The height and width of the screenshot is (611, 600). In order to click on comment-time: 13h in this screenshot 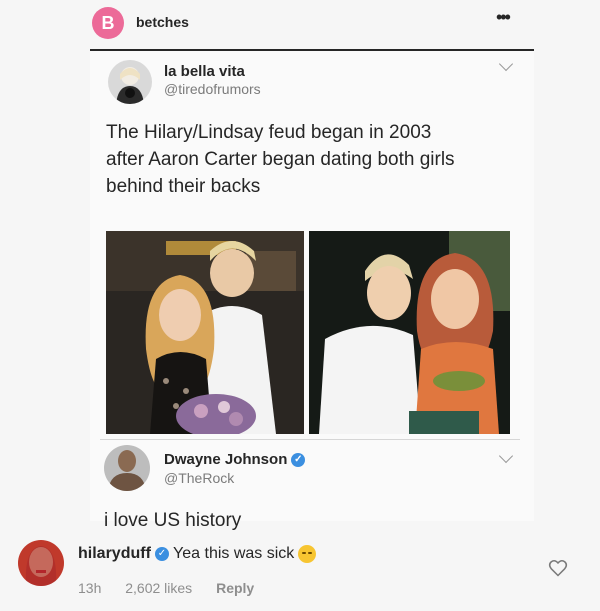, I will do `click(90, 588)`.